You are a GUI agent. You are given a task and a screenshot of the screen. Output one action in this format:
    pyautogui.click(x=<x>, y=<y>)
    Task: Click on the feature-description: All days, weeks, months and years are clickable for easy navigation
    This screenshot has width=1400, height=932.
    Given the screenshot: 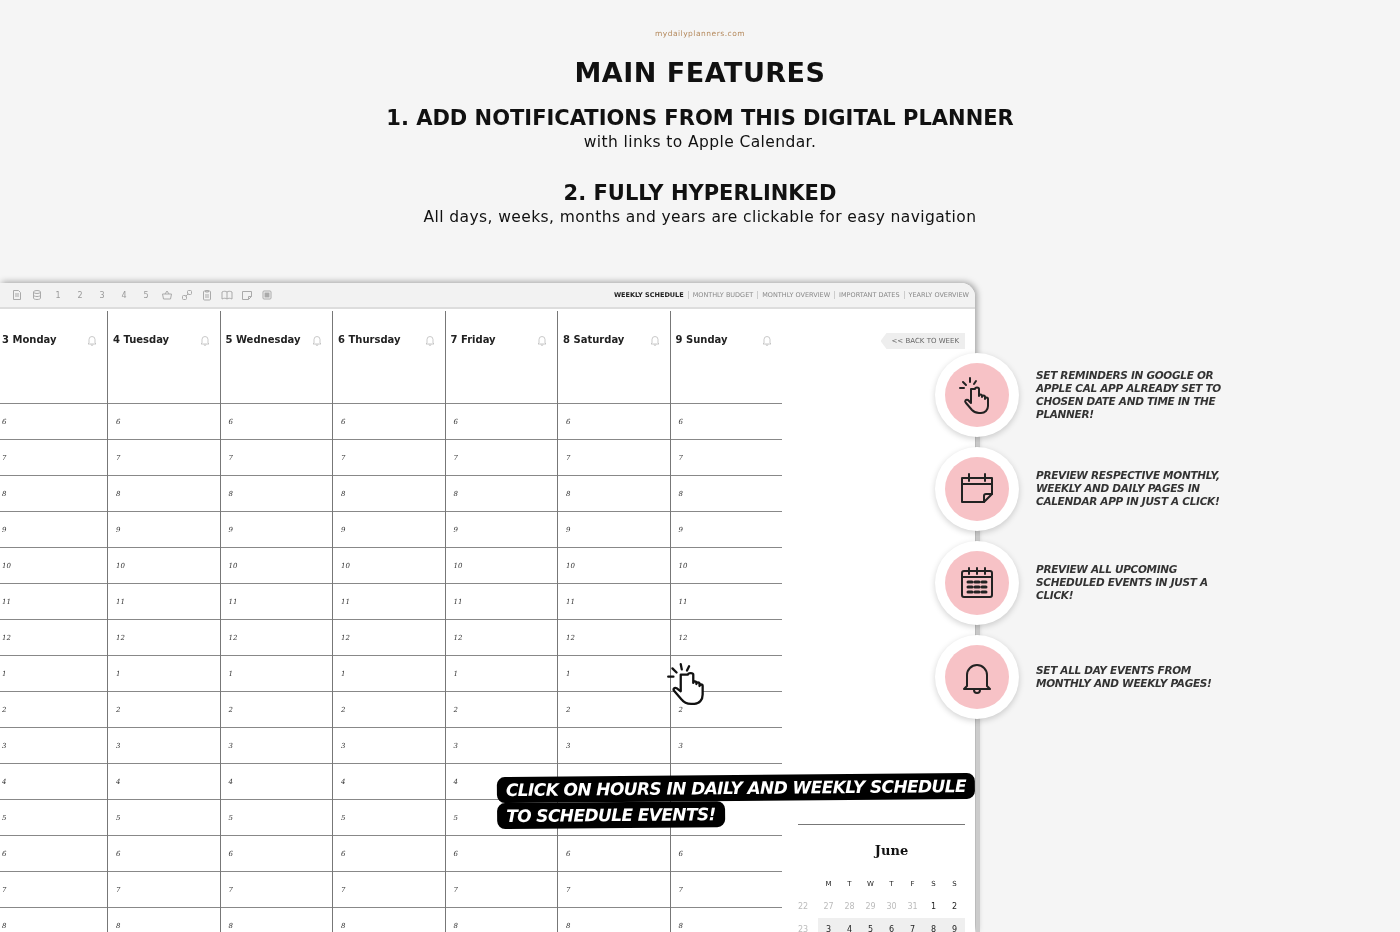 What is the action you would take?
    pyautogui.click(x=700, y=217)
    